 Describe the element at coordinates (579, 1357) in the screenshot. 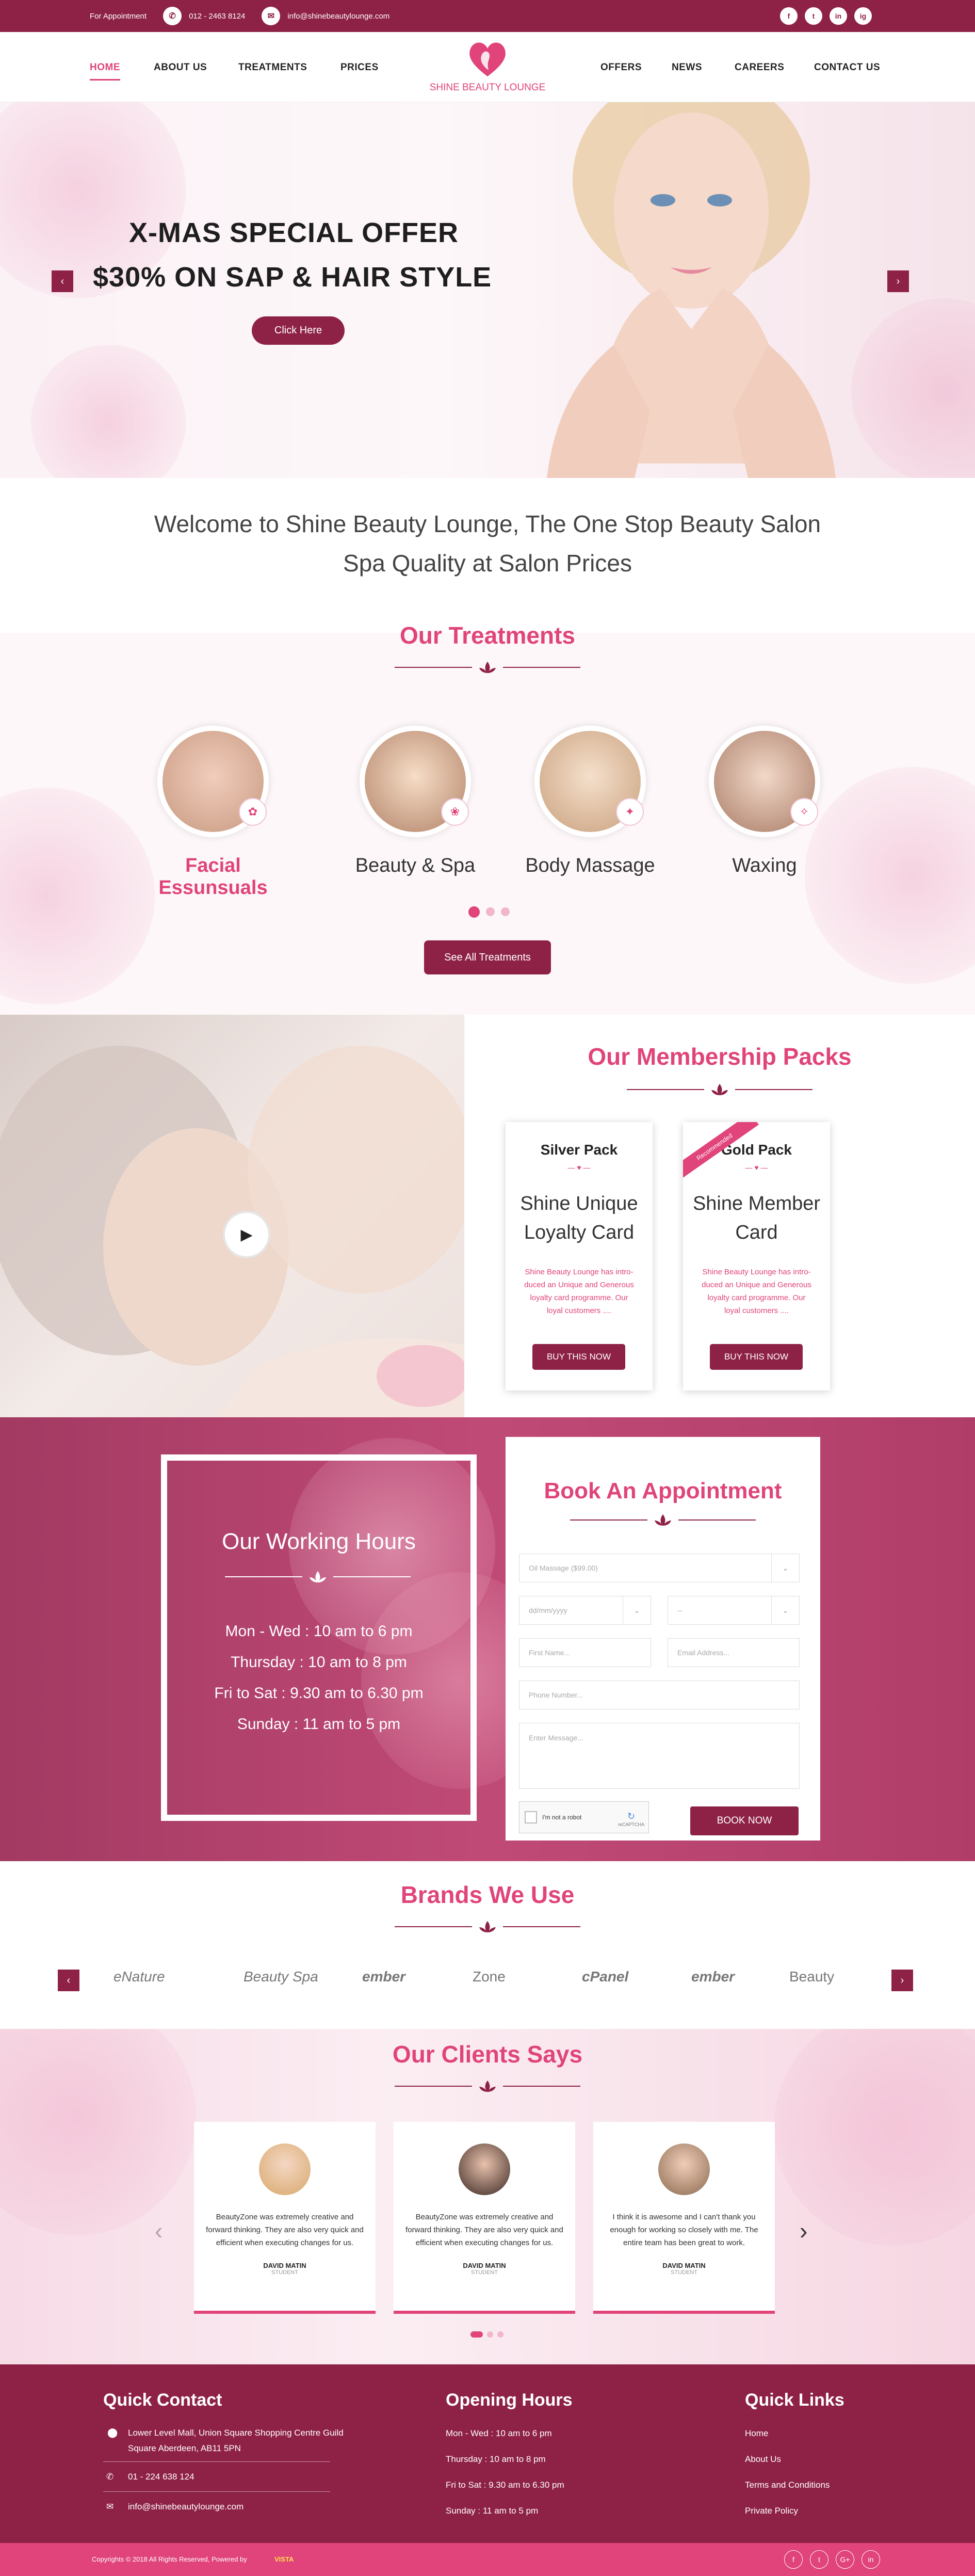

I see `buy-silver-button: BUY THIS NOW` at that location.